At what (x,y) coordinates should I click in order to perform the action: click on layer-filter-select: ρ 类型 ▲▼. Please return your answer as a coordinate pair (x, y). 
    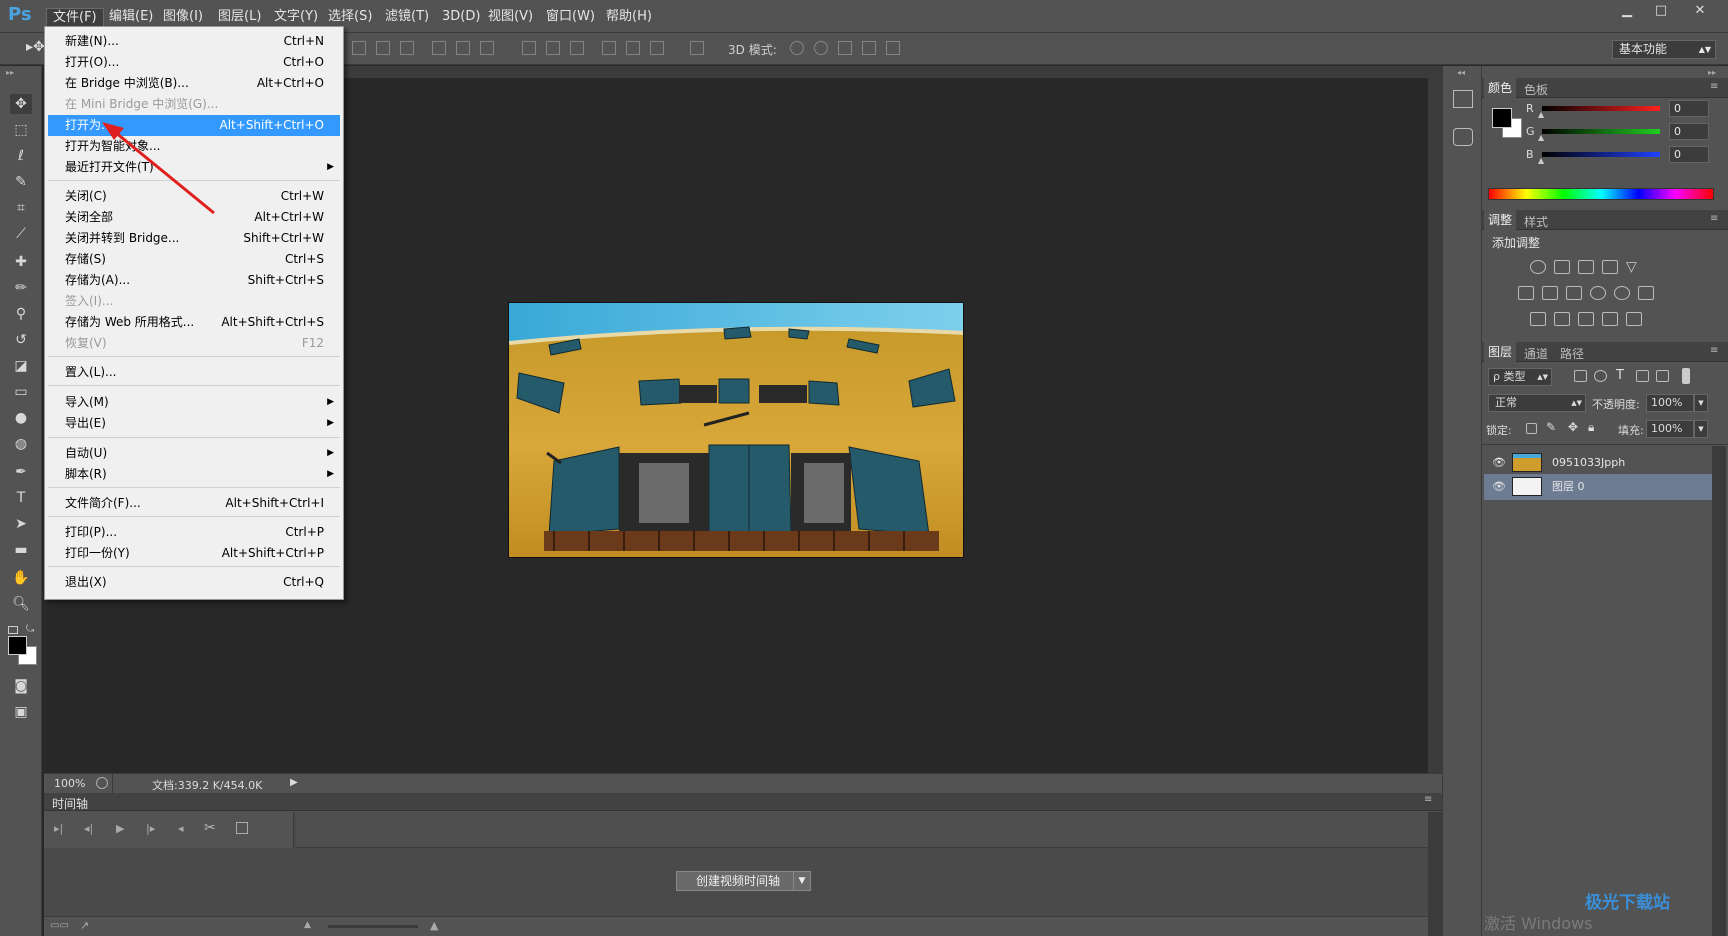
    Looking at the image, I should click on (1520, 377).